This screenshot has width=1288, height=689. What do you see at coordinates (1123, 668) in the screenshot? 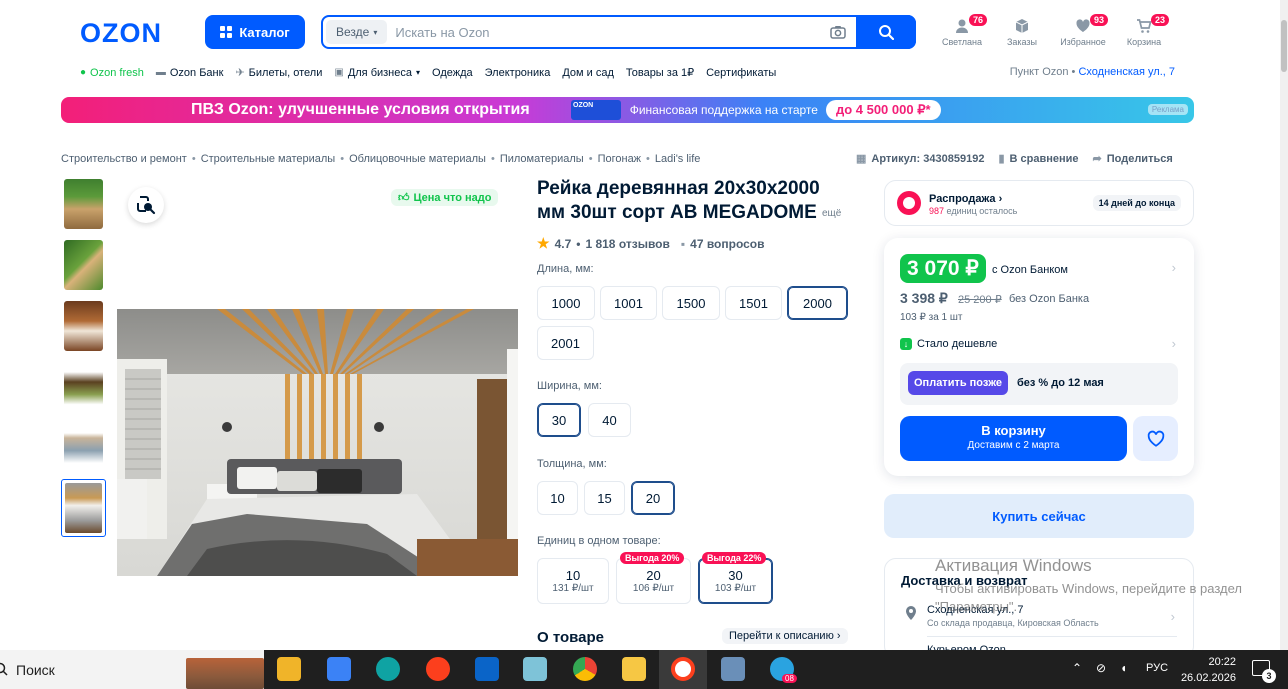
I see `volume-icon: ◖` at bounding box center [1123, 668].